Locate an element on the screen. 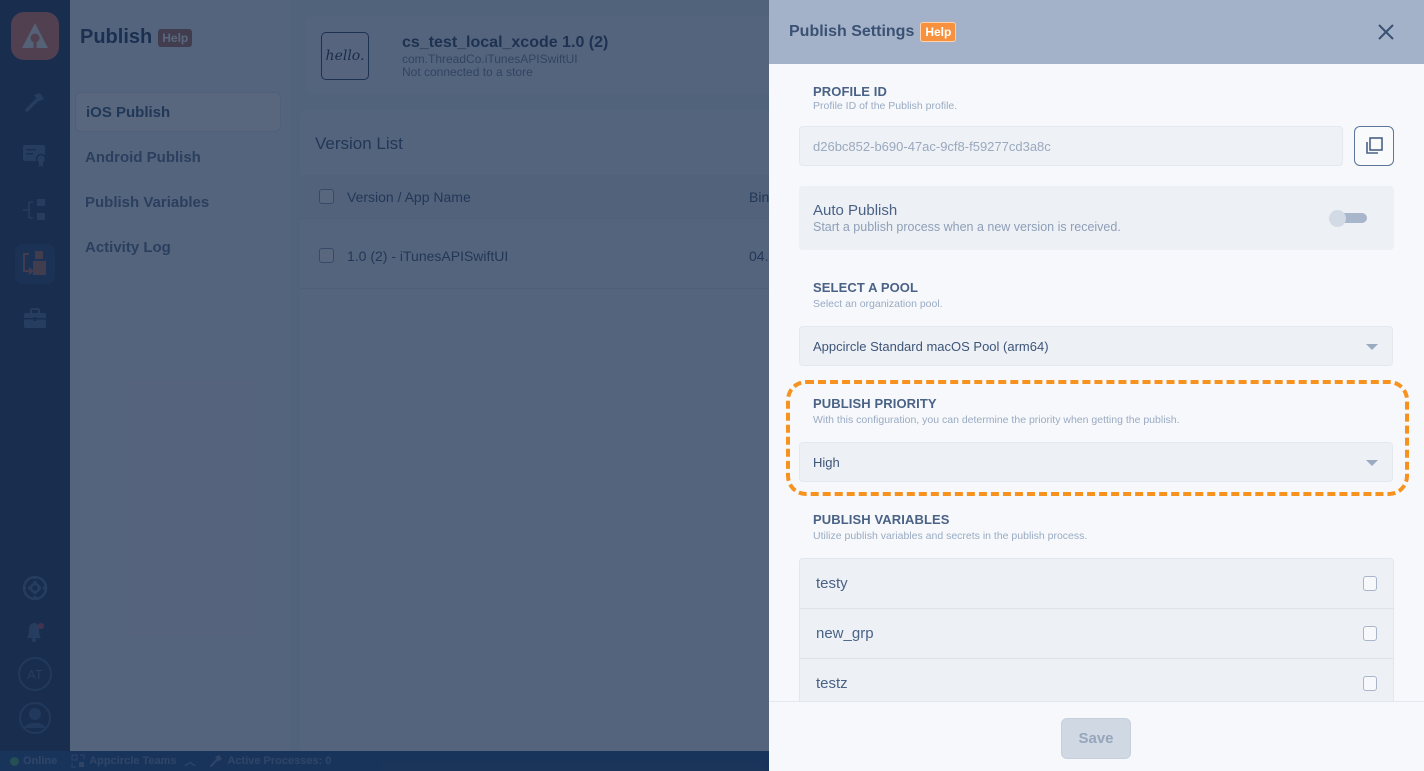  profile-id-label: PROFILE ID is located at coordinates (850, 91).